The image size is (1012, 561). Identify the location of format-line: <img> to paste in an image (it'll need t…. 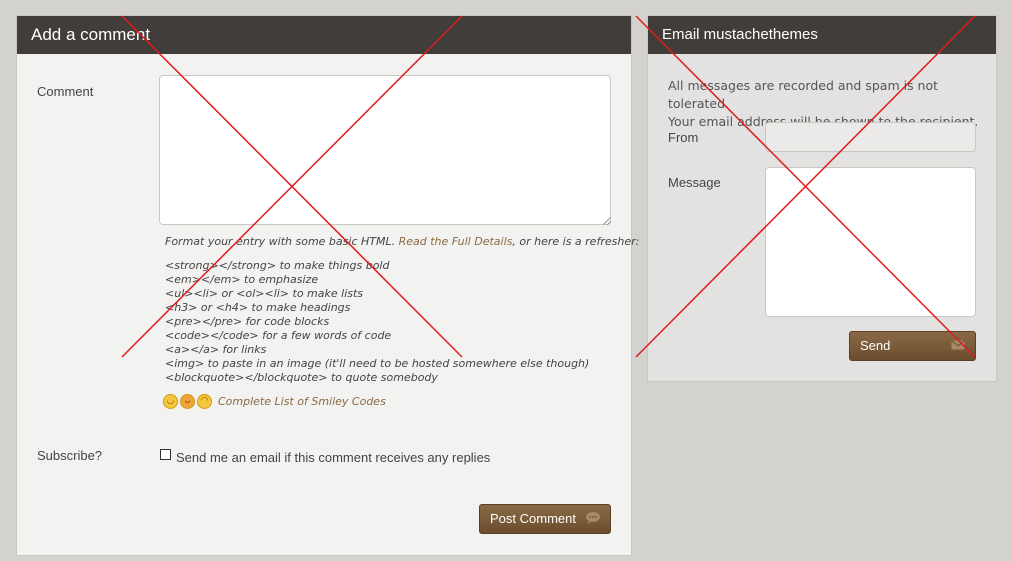
(377, 363).